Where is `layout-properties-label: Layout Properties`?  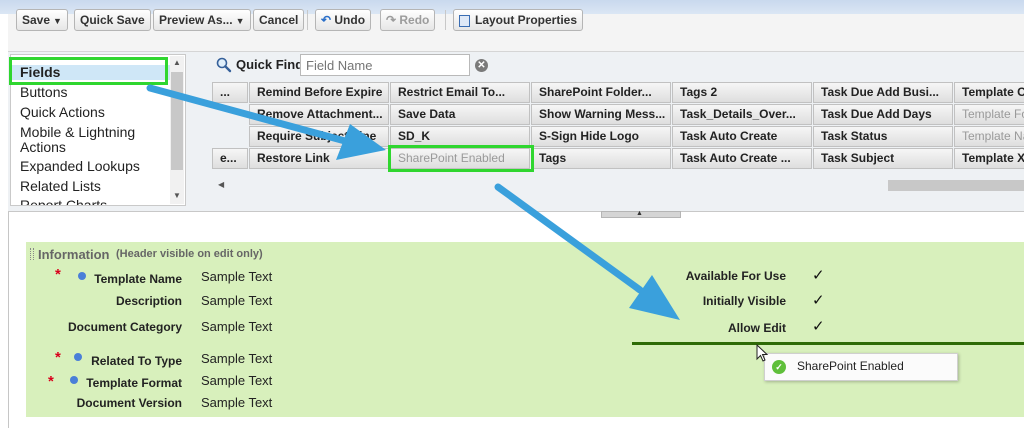
layout-properties-label: Layout Properties is located at coordinates (526, 20).